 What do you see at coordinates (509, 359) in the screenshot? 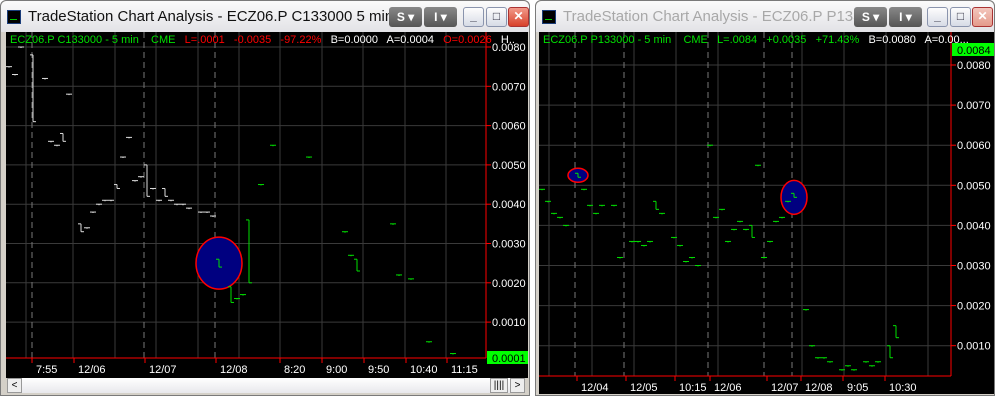
I see `last-price-label: 0.0001` at bounding box center [509, 359].